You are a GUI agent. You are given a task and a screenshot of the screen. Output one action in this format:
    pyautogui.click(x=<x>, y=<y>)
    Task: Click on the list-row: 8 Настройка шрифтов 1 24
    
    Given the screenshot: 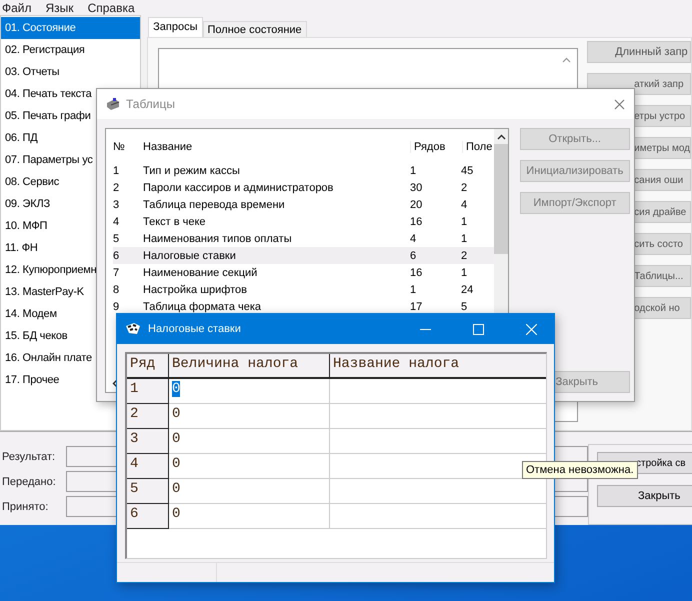 What is the action you would take?
    pyautogui.click(x=303, y=289)
    